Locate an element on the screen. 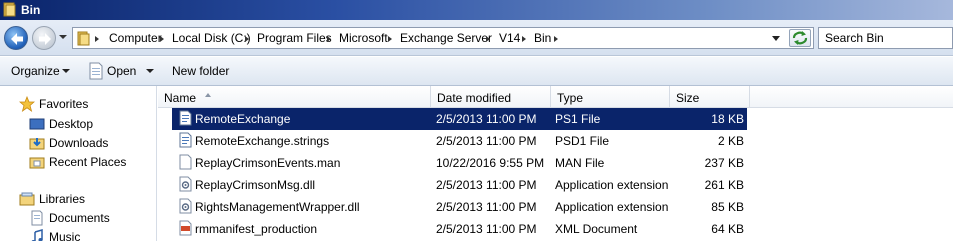  column-header-date-label: Date modified is located at coordinates (474, 98).